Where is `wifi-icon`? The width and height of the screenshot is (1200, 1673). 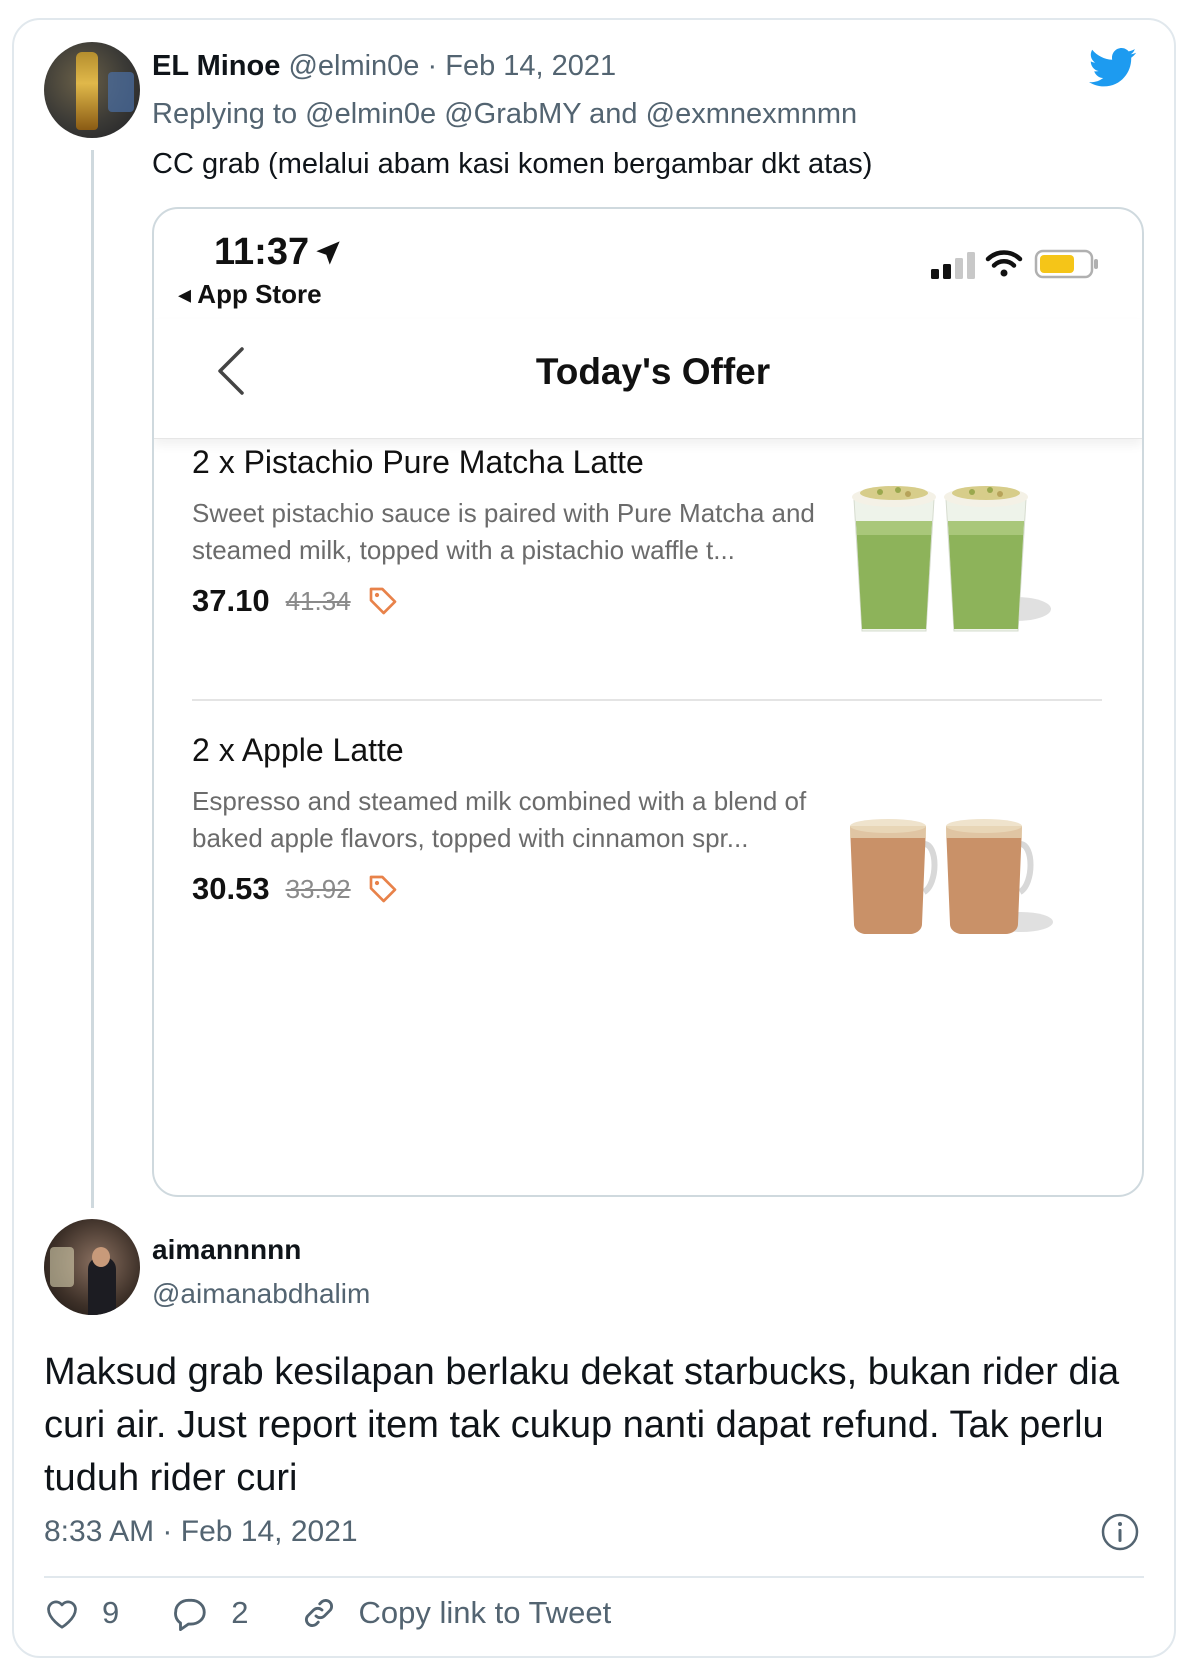 wifi-icon is located at coordinates (1004, 263).